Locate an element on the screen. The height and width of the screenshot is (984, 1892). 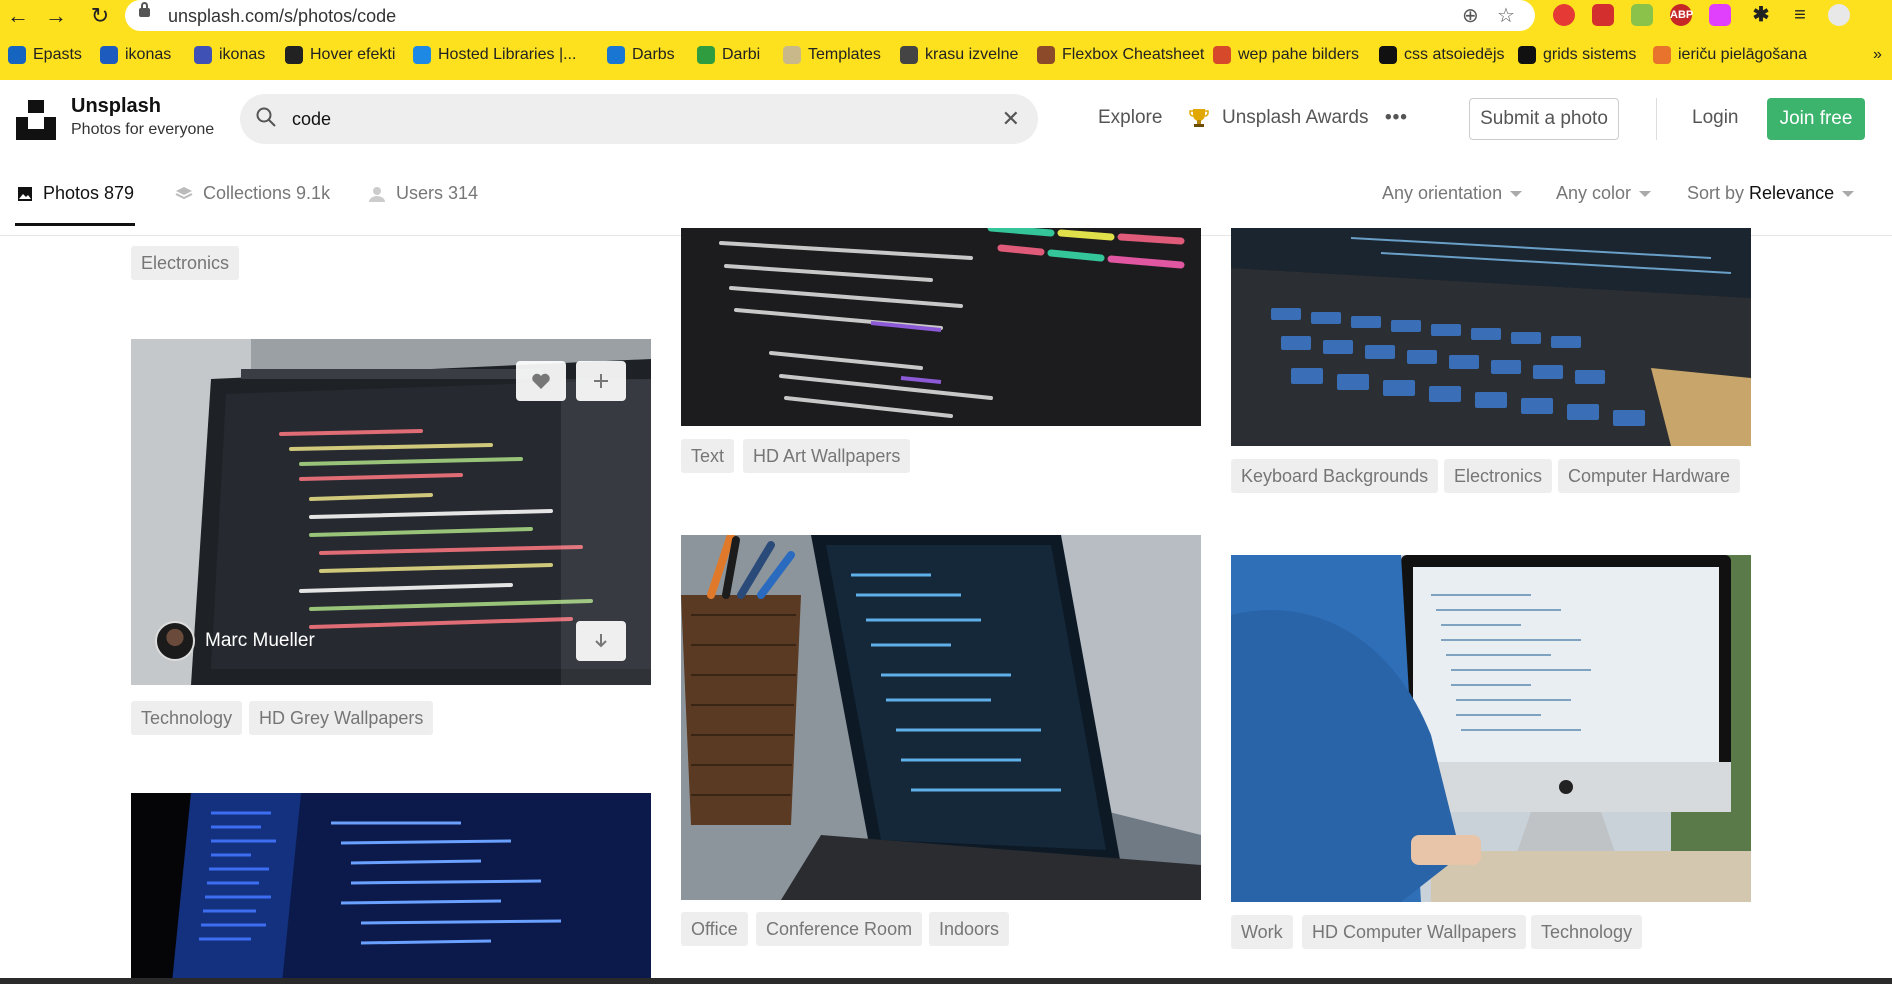
more-menu-icon: ••• is located at coordinates (1396, 118).